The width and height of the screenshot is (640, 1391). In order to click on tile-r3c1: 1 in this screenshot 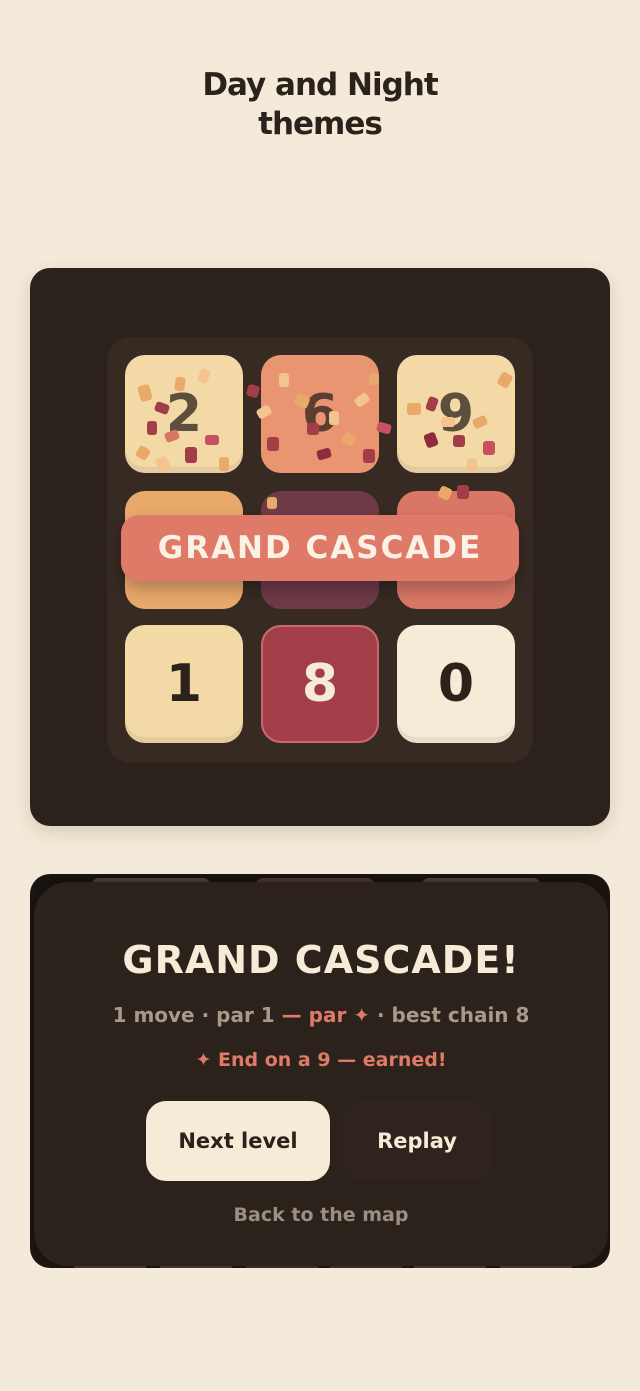, I will do `click(184, 684)`.